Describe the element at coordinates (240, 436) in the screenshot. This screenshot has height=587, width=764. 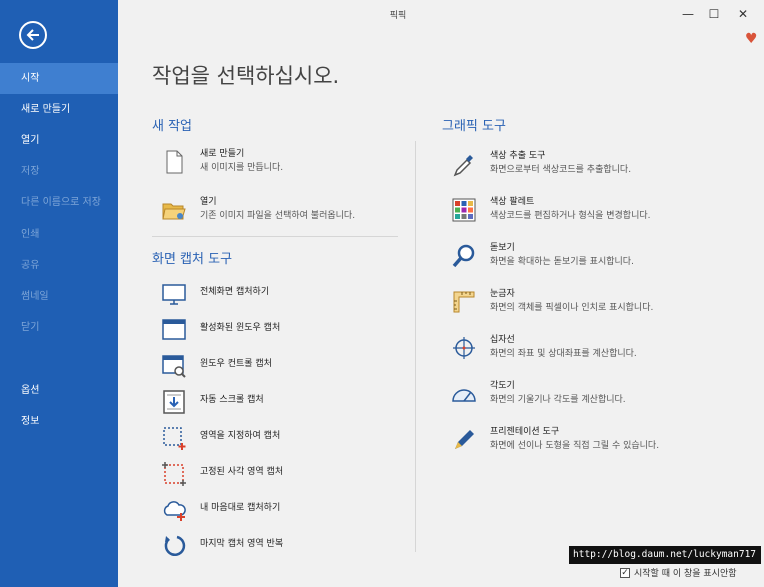
I see `item-title: 영역을 지정하여 캡처` at that location.